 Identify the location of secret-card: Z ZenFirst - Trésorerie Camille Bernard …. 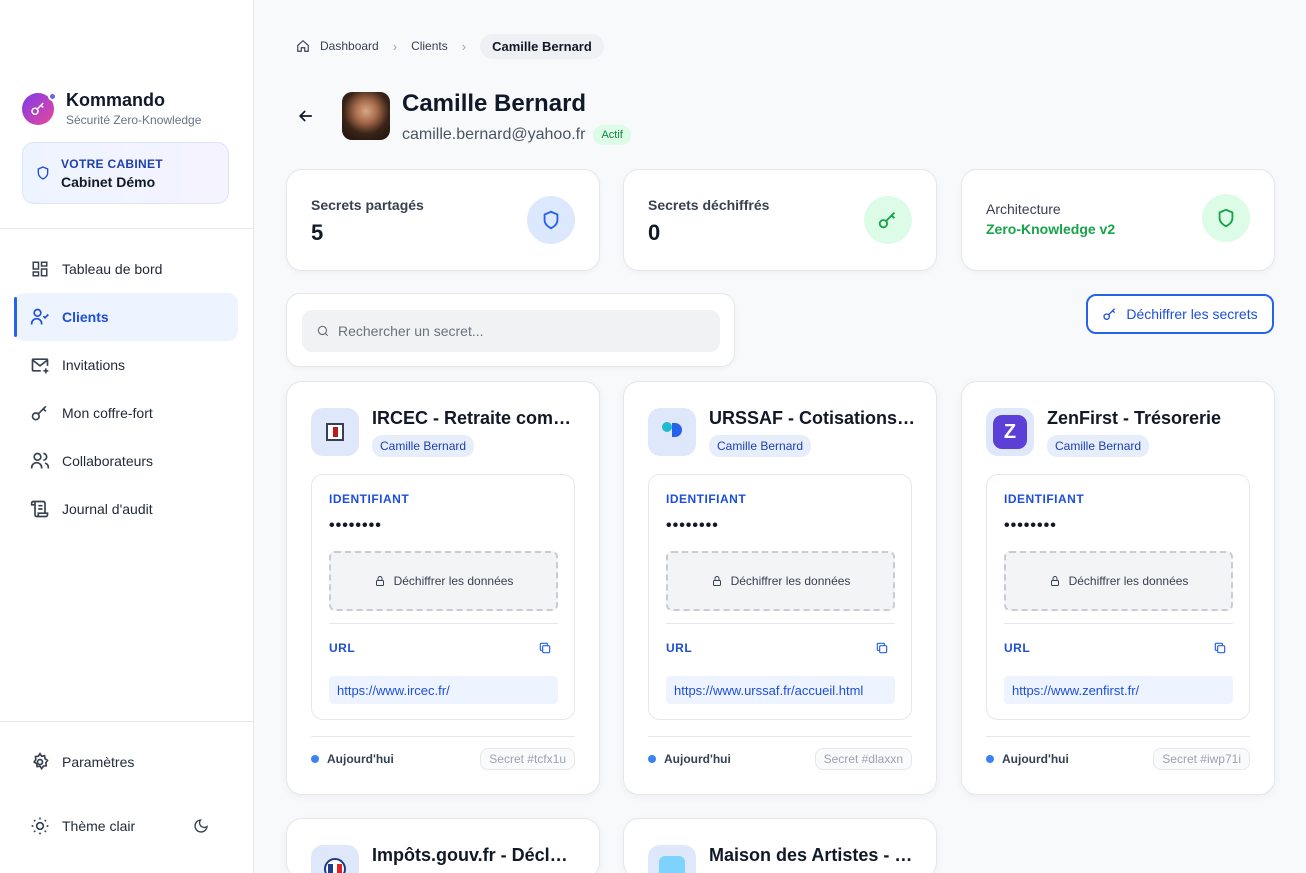
(1118, 588).